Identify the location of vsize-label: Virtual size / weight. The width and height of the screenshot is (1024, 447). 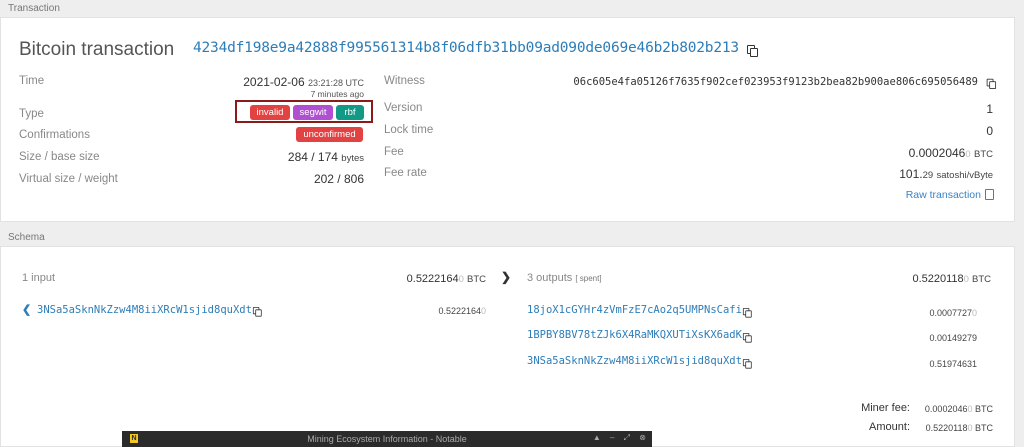
(68, 179).